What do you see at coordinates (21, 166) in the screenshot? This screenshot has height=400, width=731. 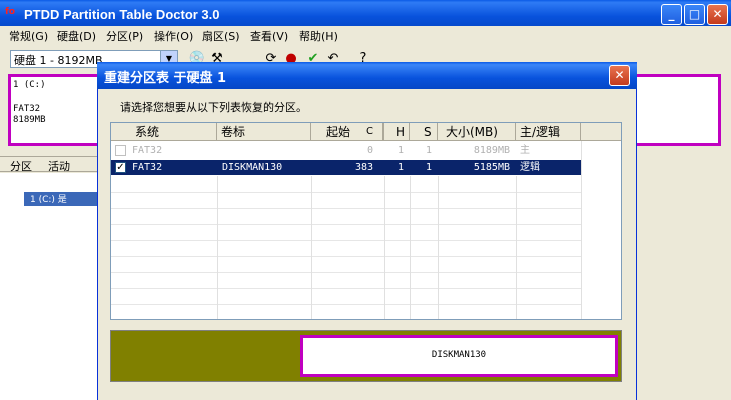 I see `partition-column-header: 分区` at bounding box center [21, 166].